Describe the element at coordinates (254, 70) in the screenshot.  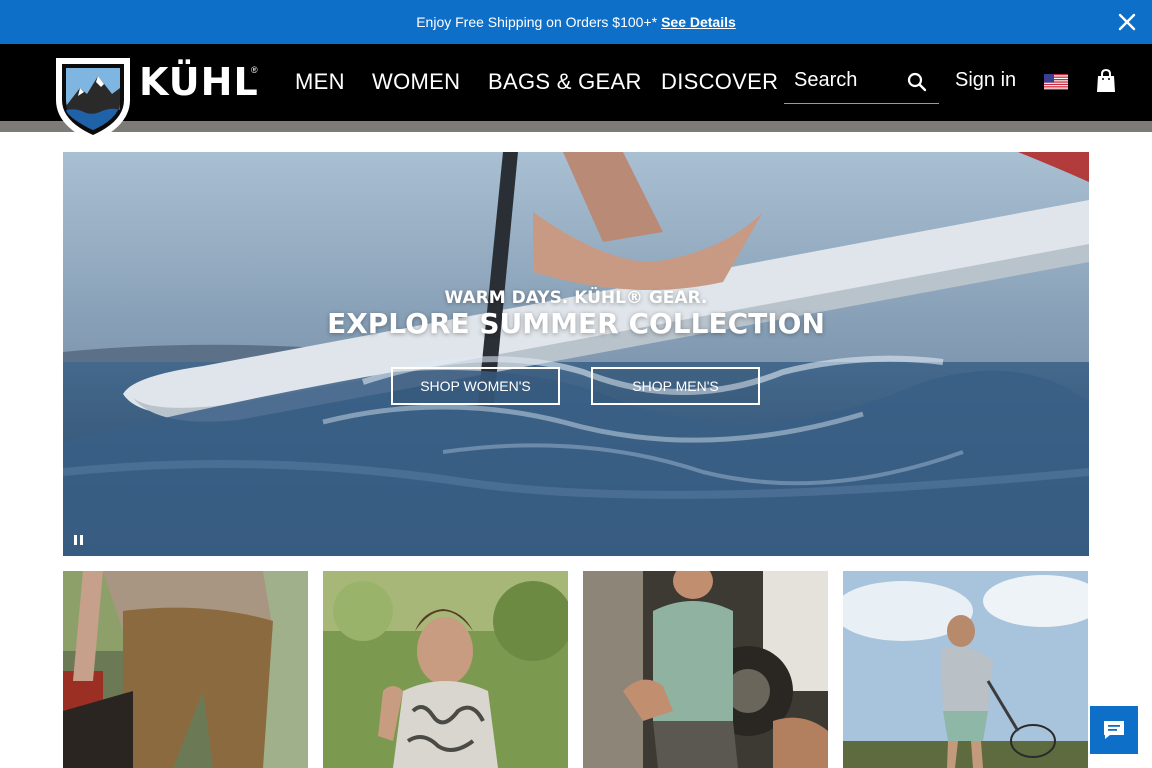
I see `brand-registered-mark: ®` at that location.